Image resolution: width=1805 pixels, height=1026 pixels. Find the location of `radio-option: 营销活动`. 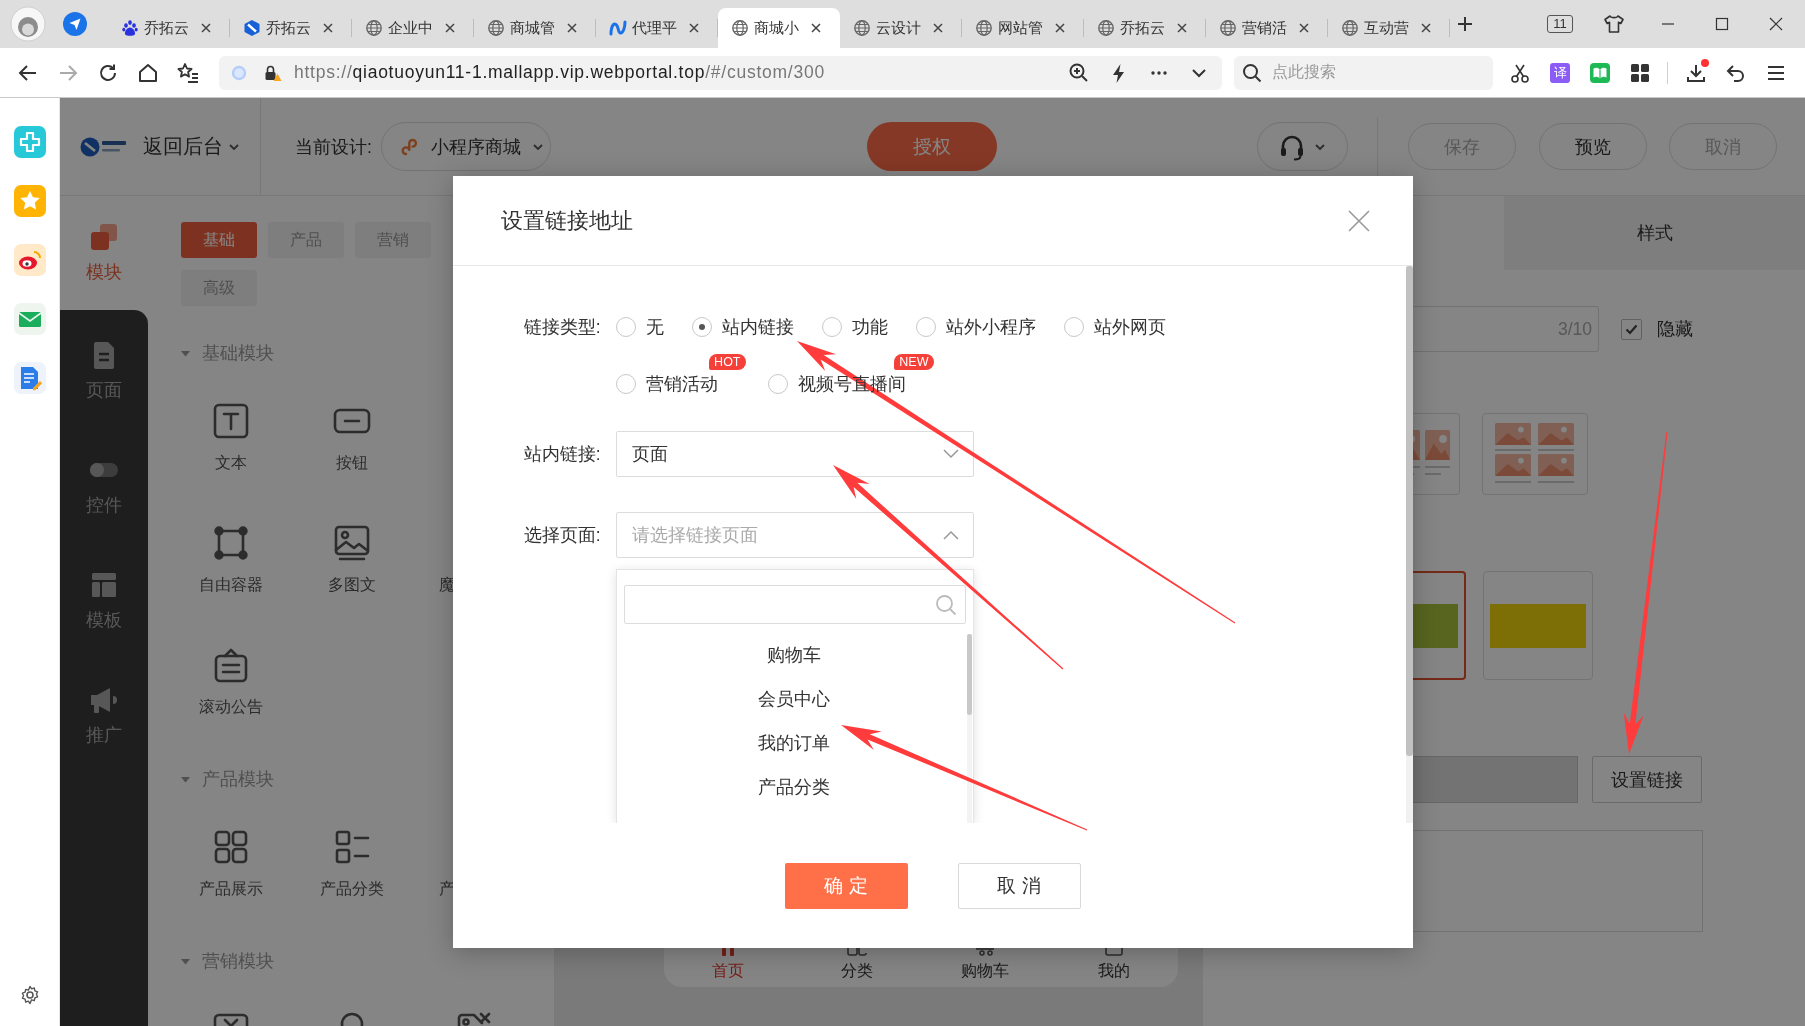

radio-option: 营销活动 is located at coordinates (666, 384).